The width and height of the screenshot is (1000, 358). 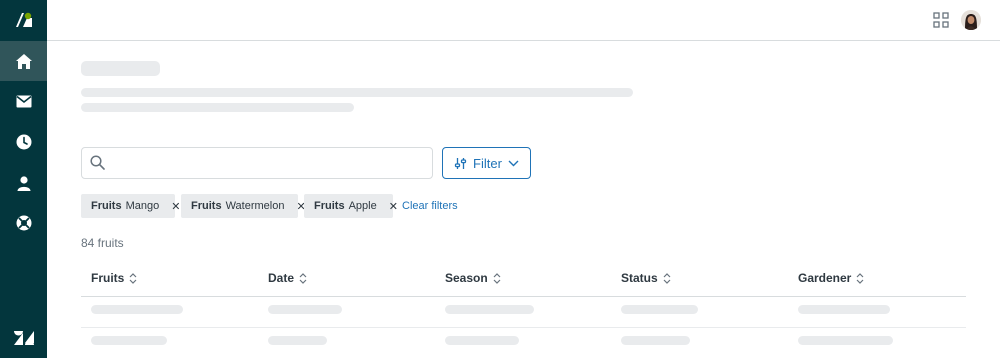 What do you see at coordinates (255, 206) in the screenshot?
I see `tag-value: Watermelon` at bounding box center [255, 206].